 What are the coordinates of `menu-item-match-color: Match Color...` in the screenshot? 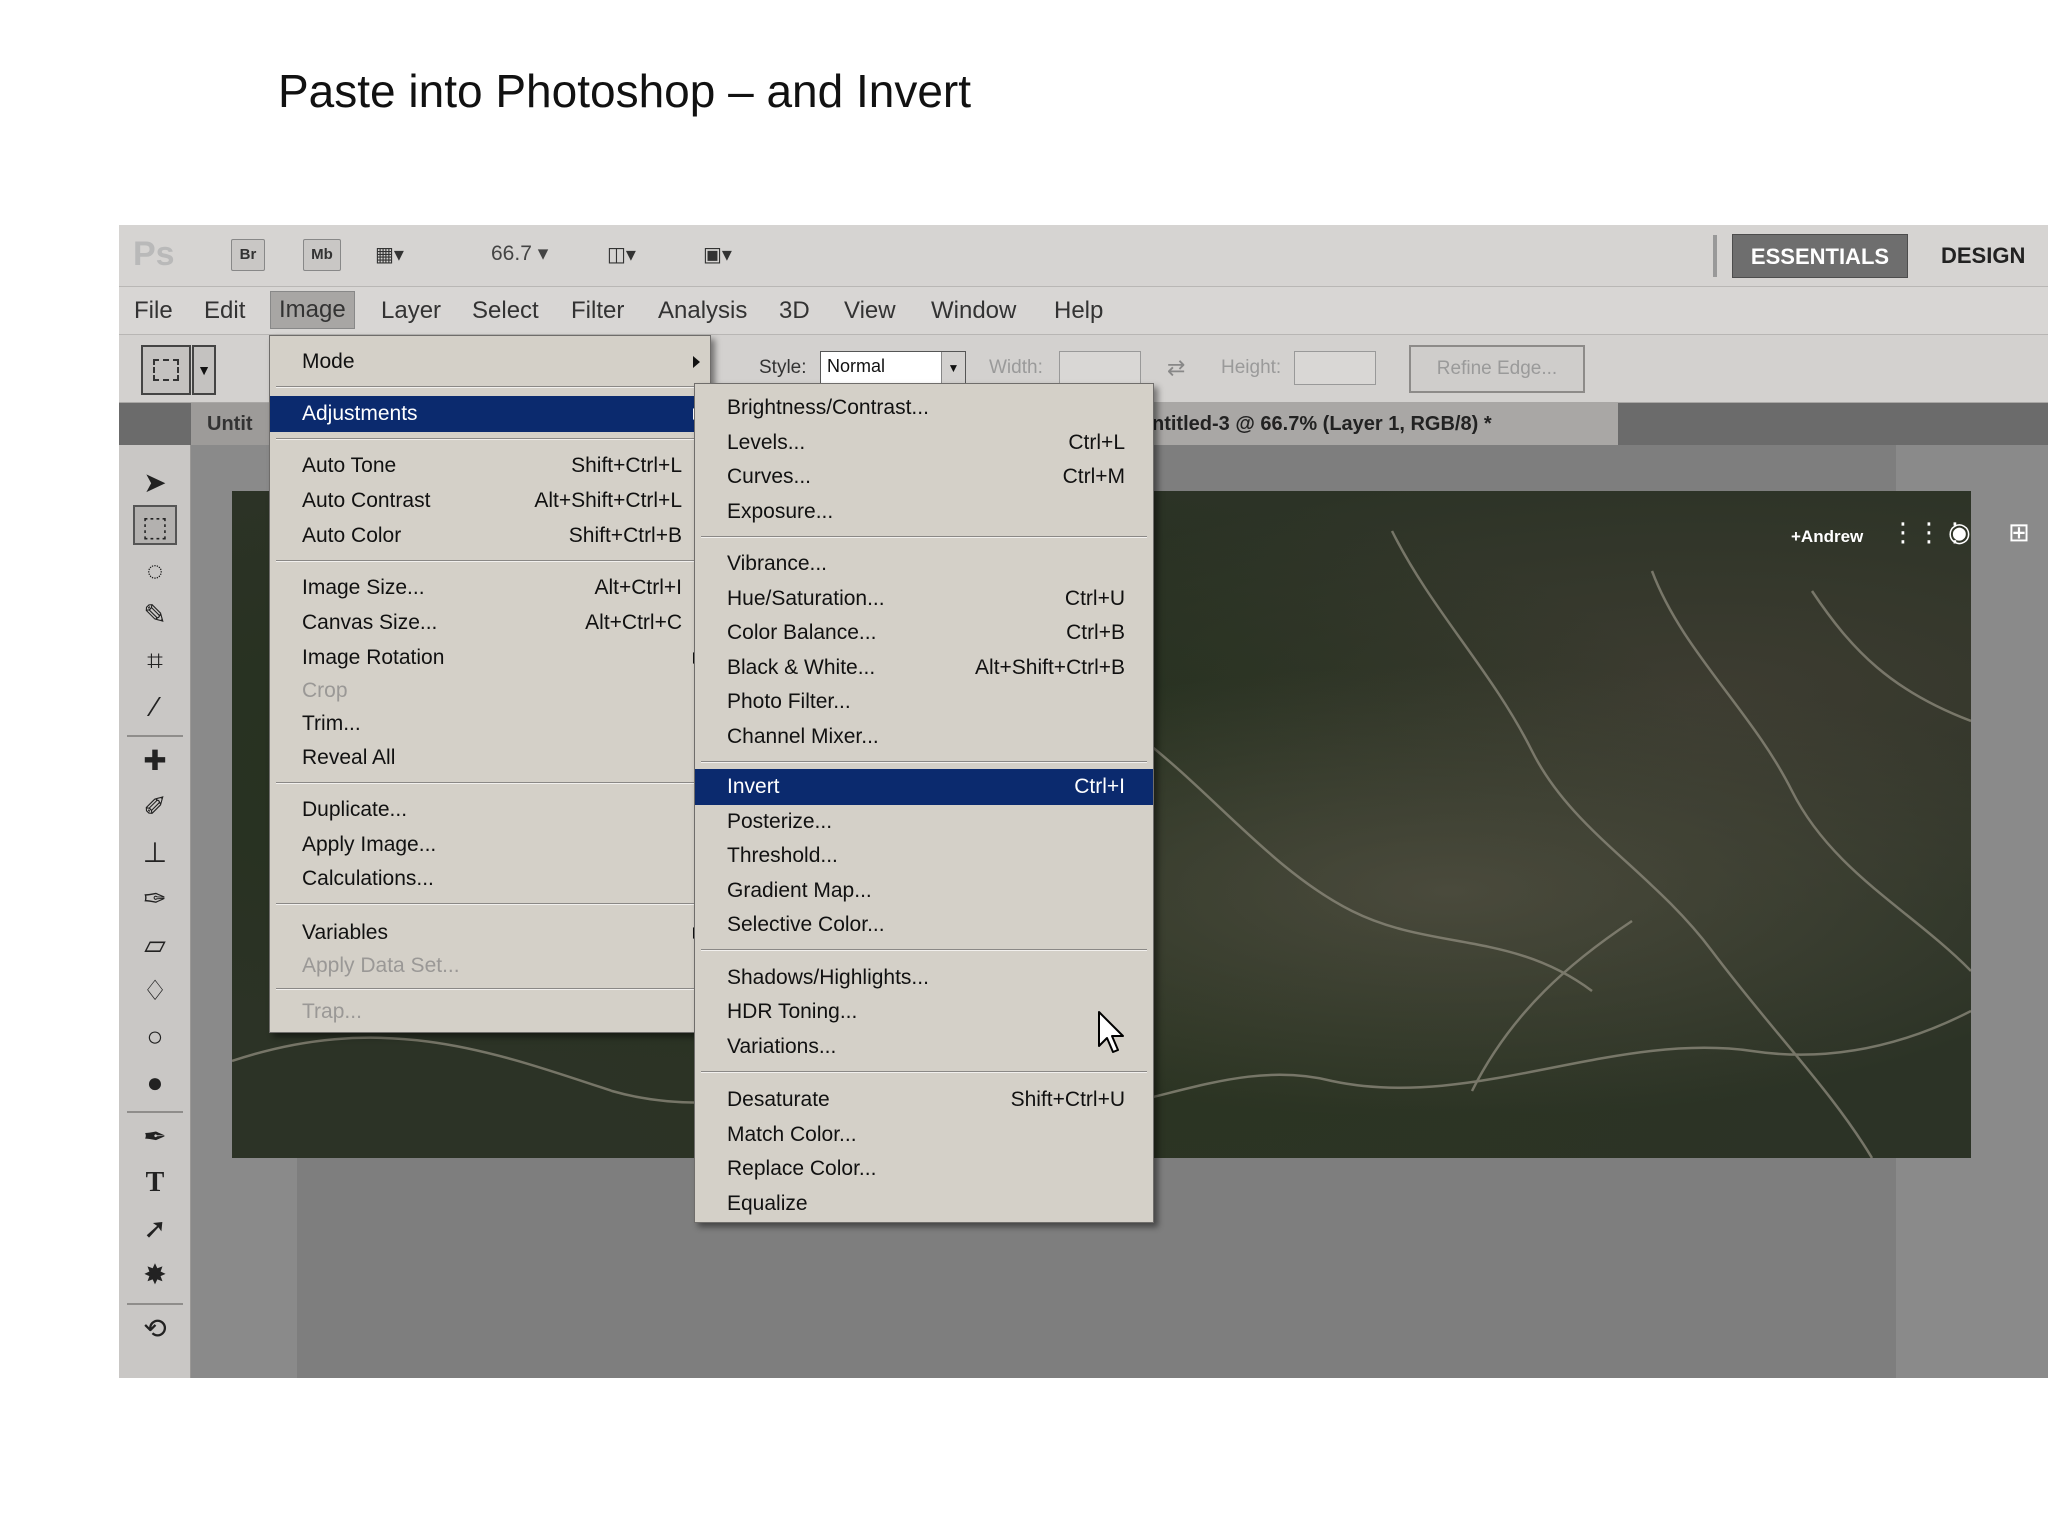 It's located at (924, 1135).